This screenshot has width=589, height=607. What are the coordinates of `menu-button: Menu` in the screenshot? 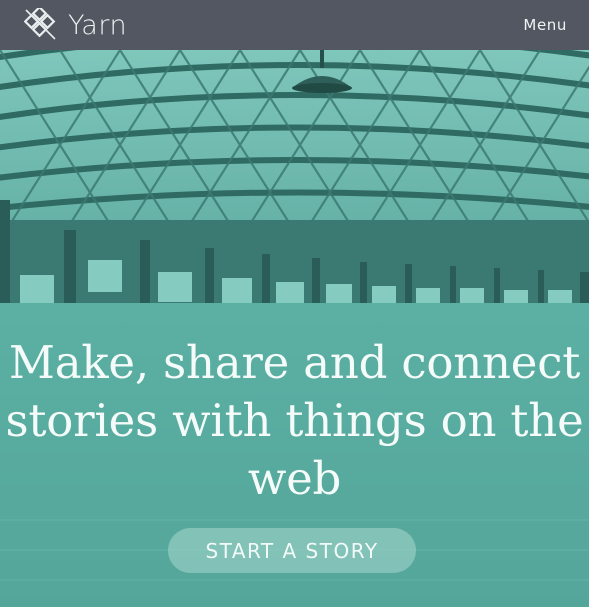 It's located at (545, 25).